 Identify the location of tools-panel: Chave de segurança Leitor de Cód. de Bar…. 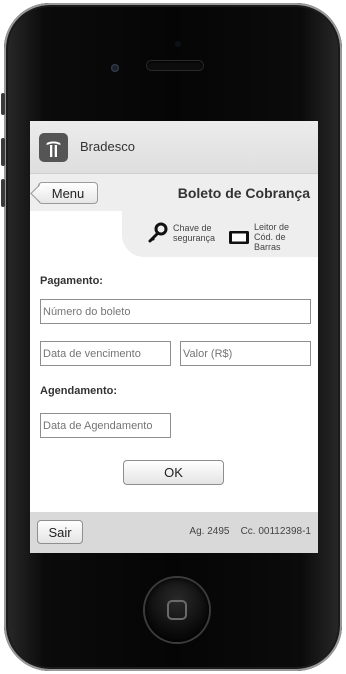
(220, 234).